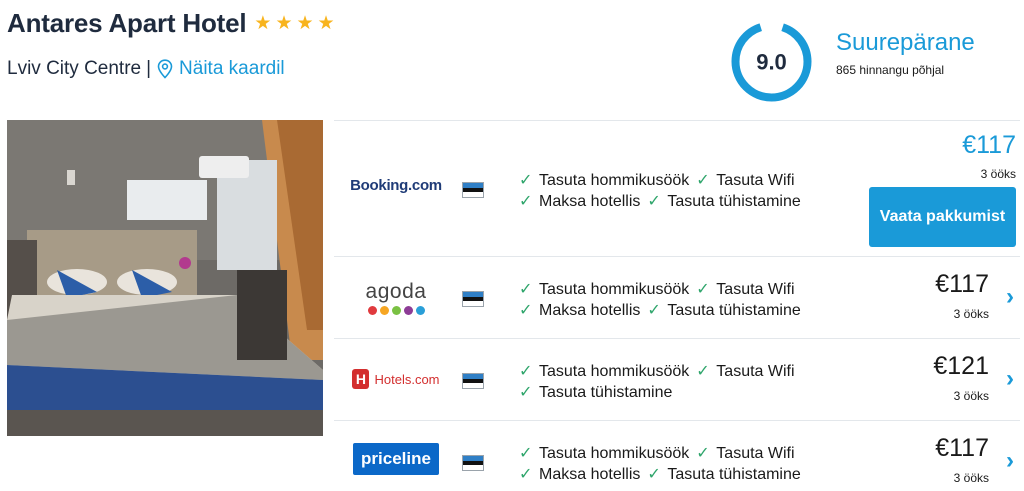 The height and width of the screenshot is (491, 1024). I want to click on hotels-com-h-icon: H, so click(361, 379).